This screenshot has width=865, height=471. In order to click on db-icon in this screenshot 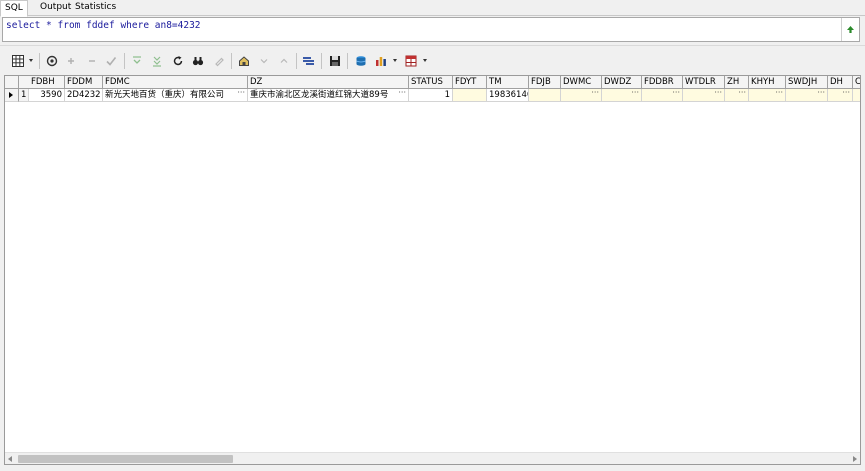, I will do `click(361, 61)`.